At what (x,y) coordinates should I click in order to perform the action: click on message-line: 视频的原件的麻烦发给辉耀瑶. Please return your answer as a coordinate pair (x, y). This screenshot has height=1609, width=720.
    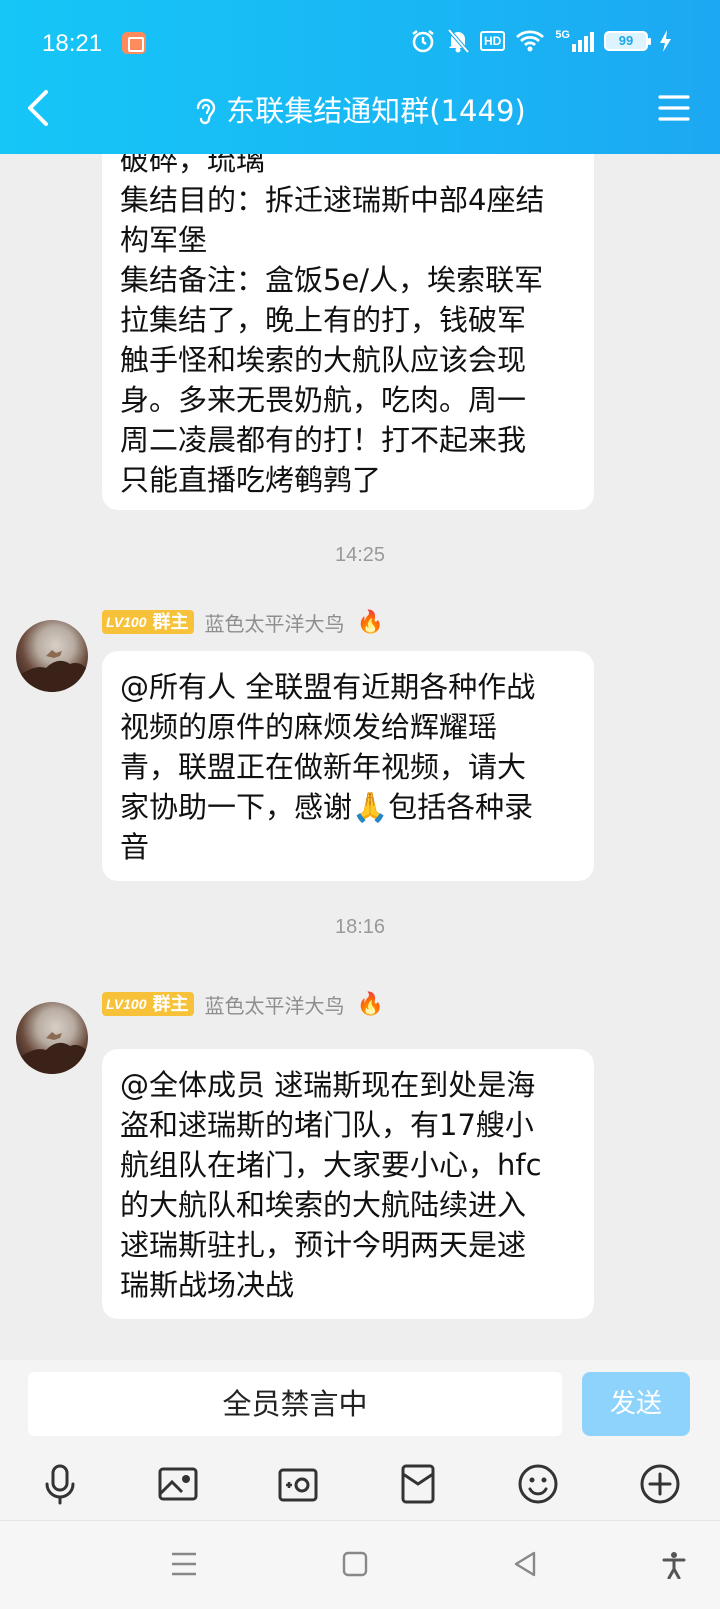
    Looking at the image, I should click on (309, 727).